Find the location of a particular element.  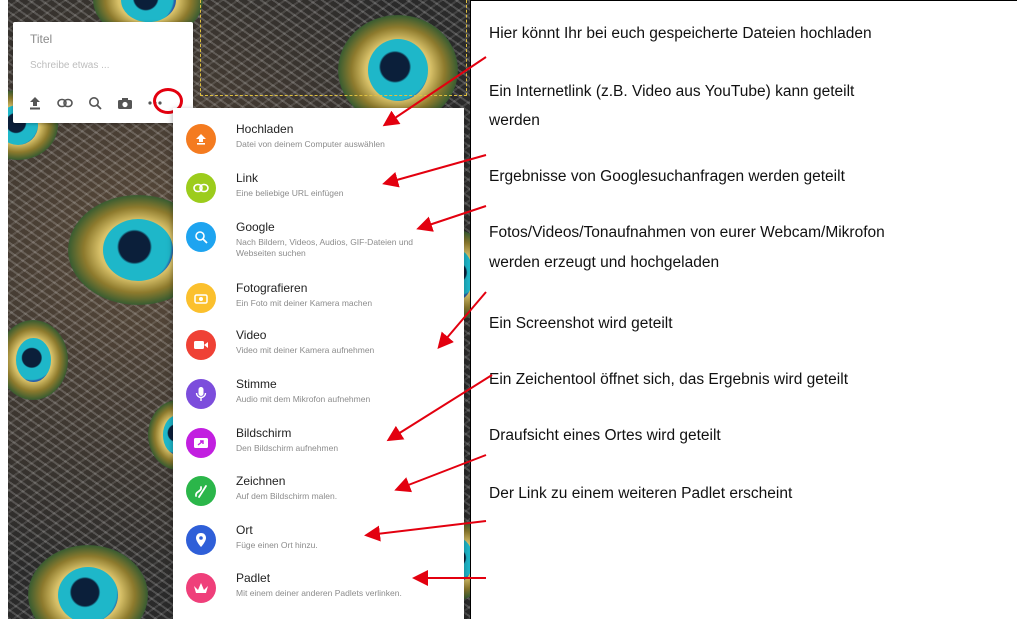

menu-item-bildschirm: Bildschirm Den Bildschirm aufnehmen is located at coordinates (318, 444).